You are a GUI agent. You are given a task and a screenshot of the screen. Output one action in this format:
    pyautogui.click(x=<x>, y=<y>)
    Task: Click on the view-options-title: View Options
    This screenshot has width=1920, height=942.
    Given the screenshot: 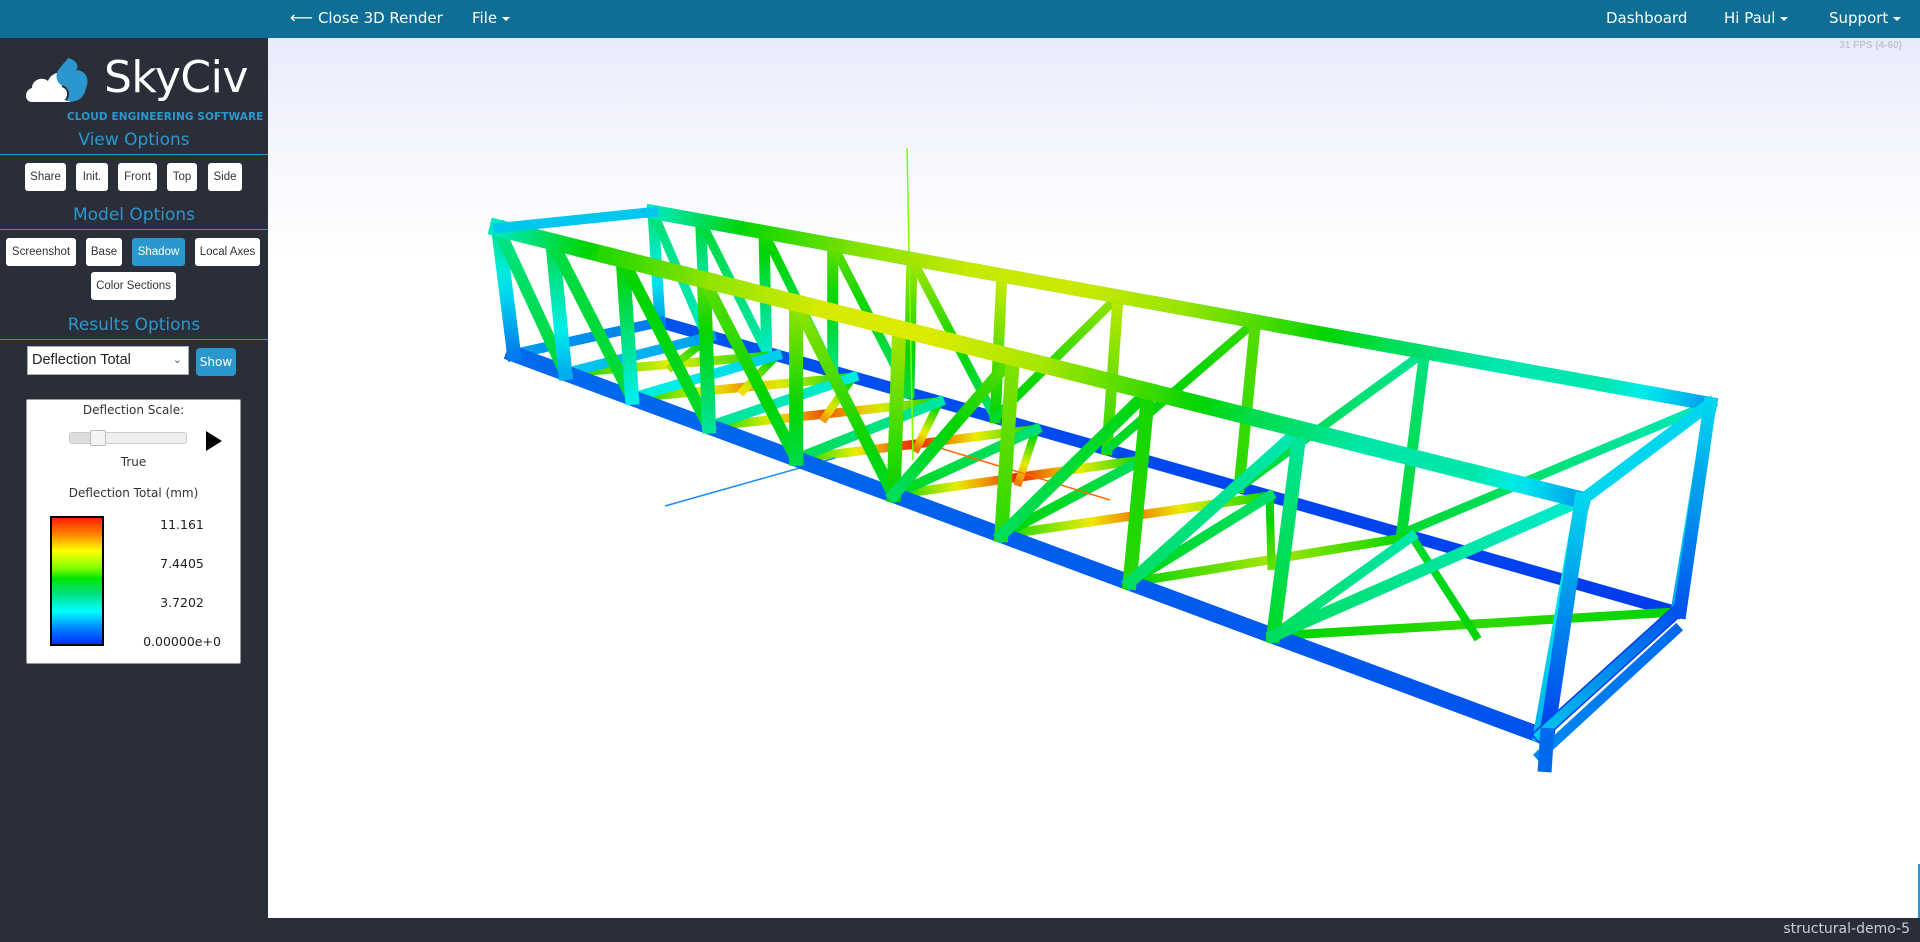 What is the action you would take?
    pyautogui.click(x=134, y=140)
    